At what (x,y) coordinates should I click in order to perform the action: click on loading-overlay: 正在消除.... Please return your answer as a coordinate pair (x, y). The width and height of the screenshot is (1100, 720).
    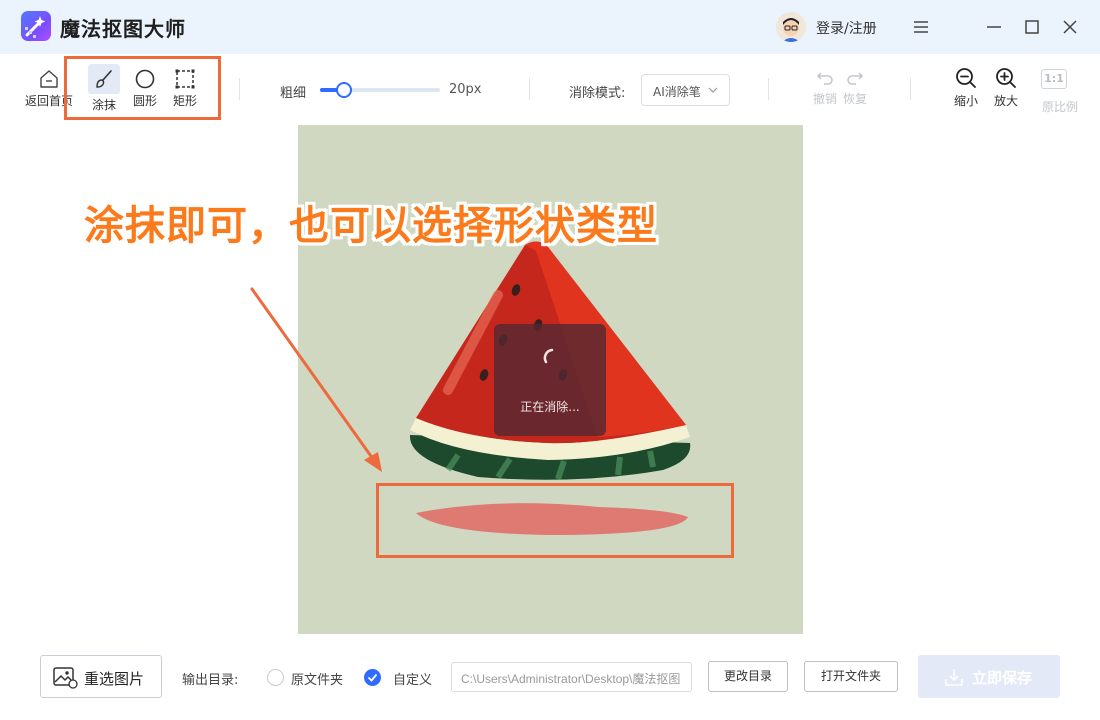
    Looking at the image, I should click on (550, 380).